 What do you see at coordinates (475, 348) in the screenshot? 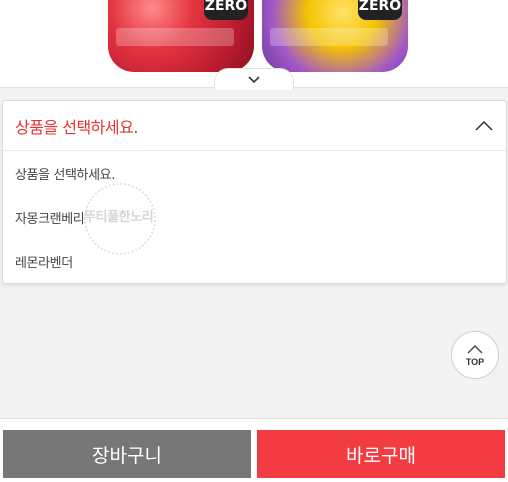
I see `arrow-up-icon` at bounding box center [475, 348].